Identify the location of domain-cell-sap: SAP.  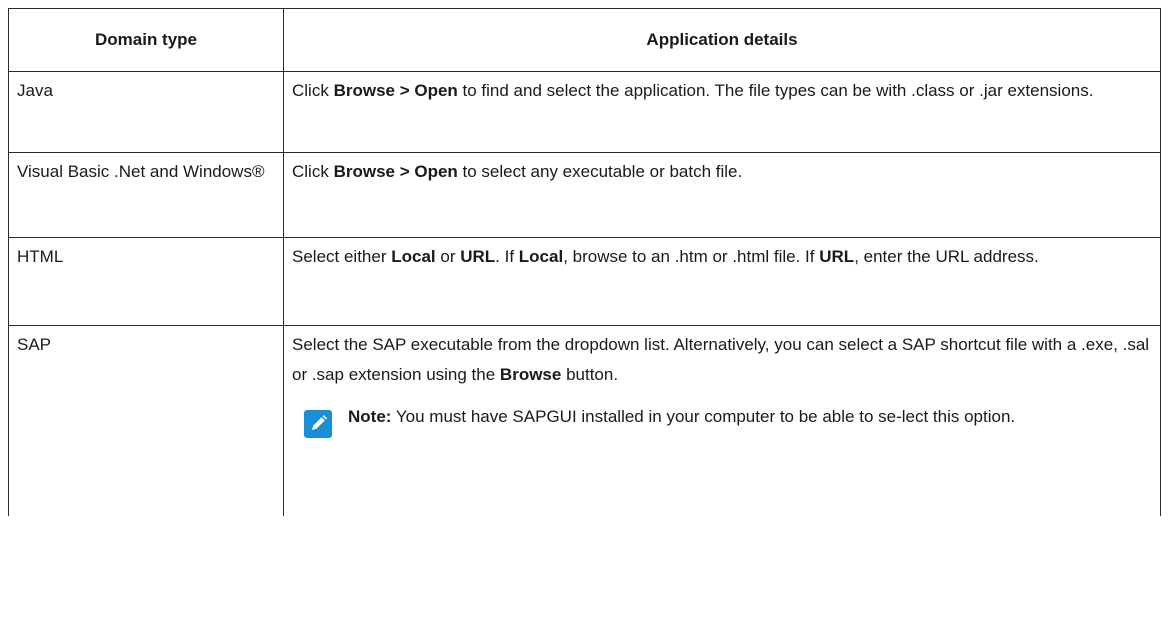
(146, 420).